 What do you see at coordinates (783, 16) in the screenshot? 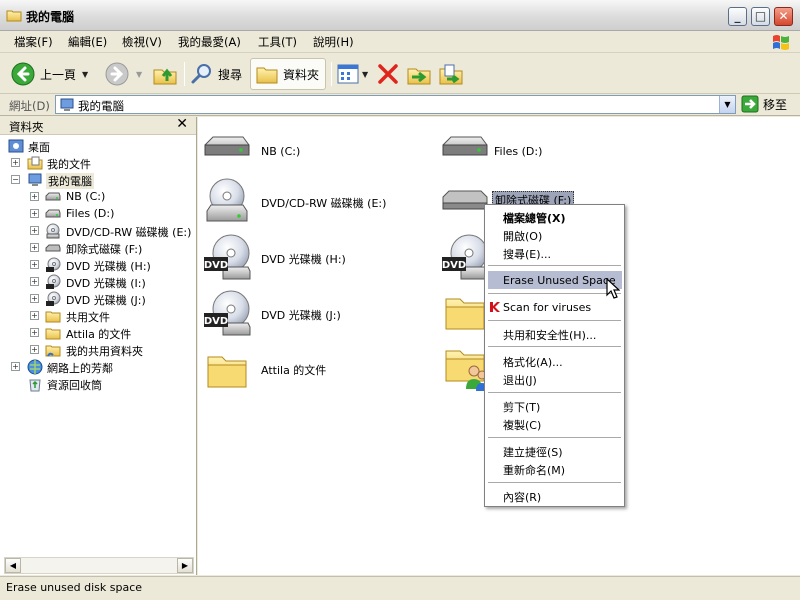
I see `close-button: ✕` at bounding box center [783, 16].